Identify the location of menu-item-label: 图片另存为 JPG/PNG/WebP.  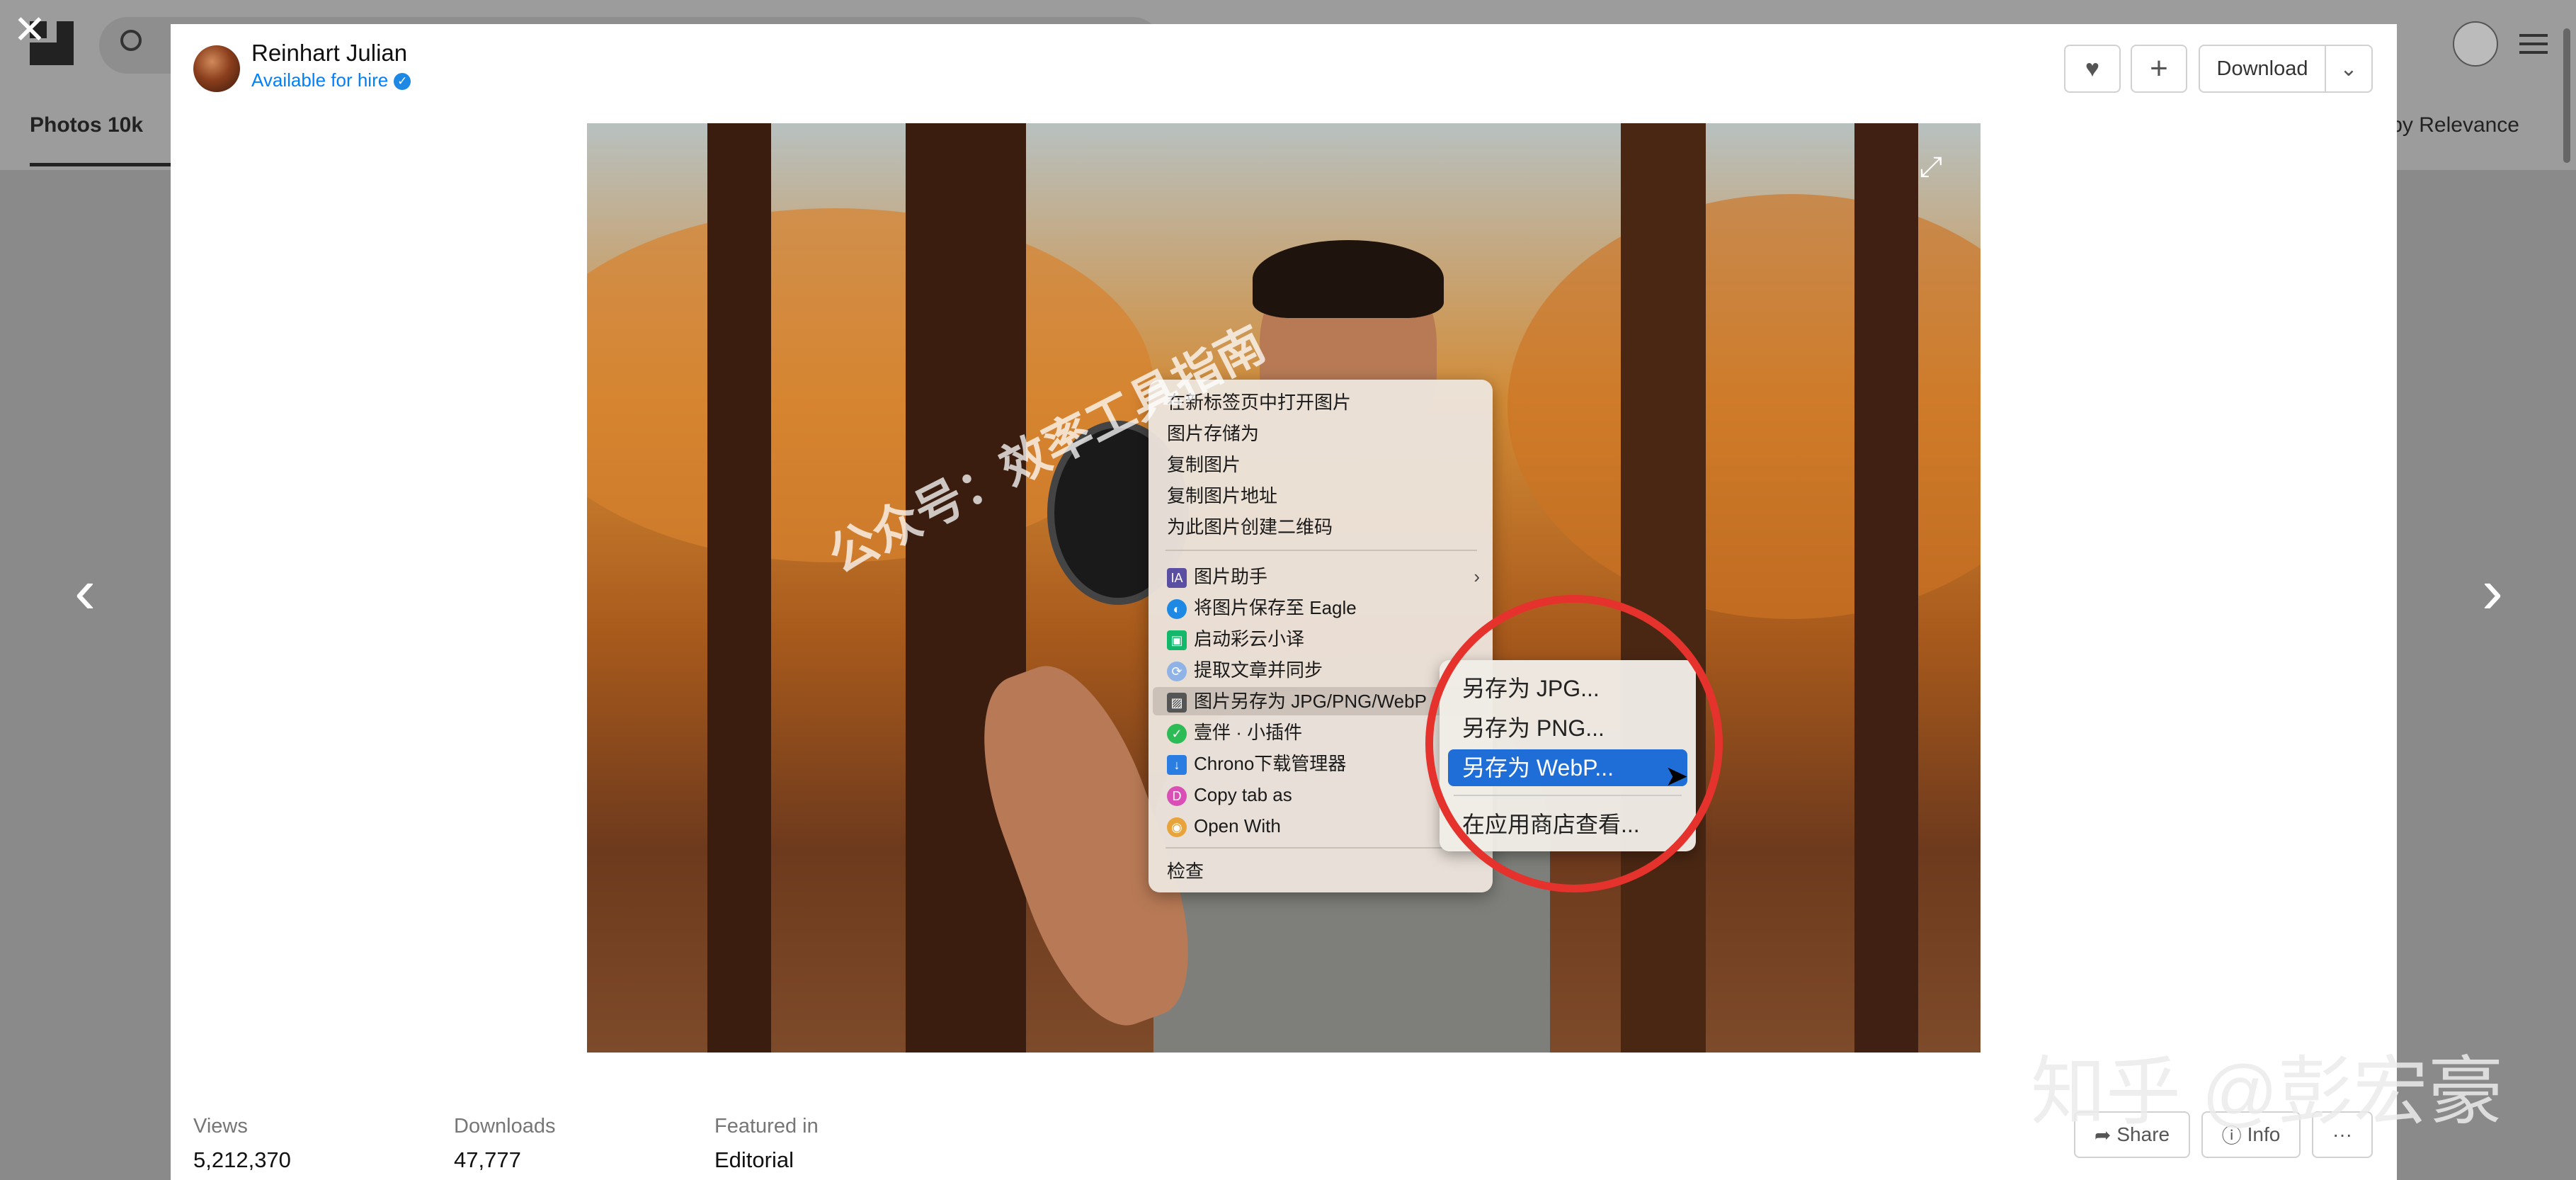
(1311, 701).